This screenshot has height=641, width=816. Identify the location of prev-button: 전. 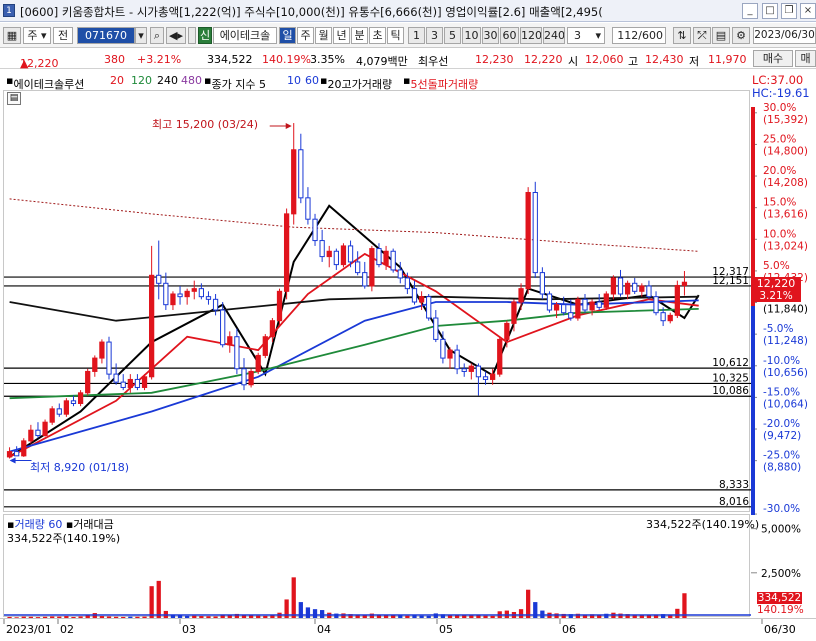
(63, 35).